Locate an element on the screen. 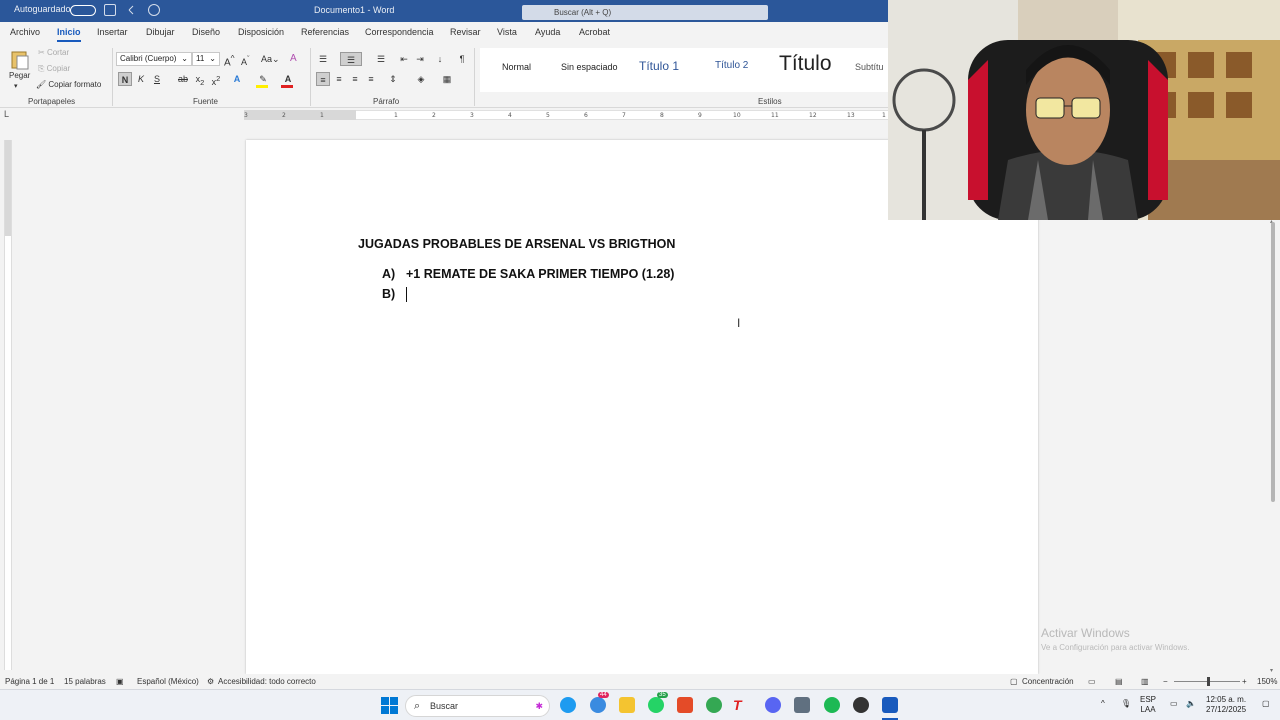 The image size is (1280, 720). proofing-icon: ▣ is located at coordinates (120, 681).